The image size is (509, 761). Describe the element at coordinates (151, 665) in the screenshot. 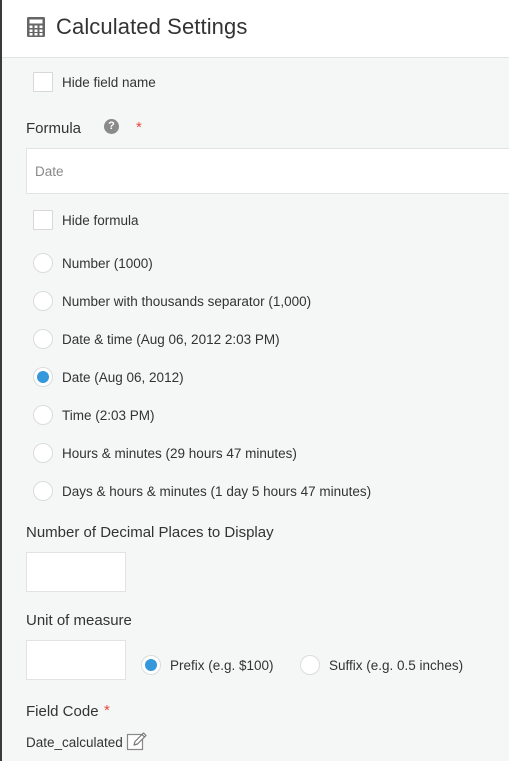

I see `unit-prefix-radio` at that location.